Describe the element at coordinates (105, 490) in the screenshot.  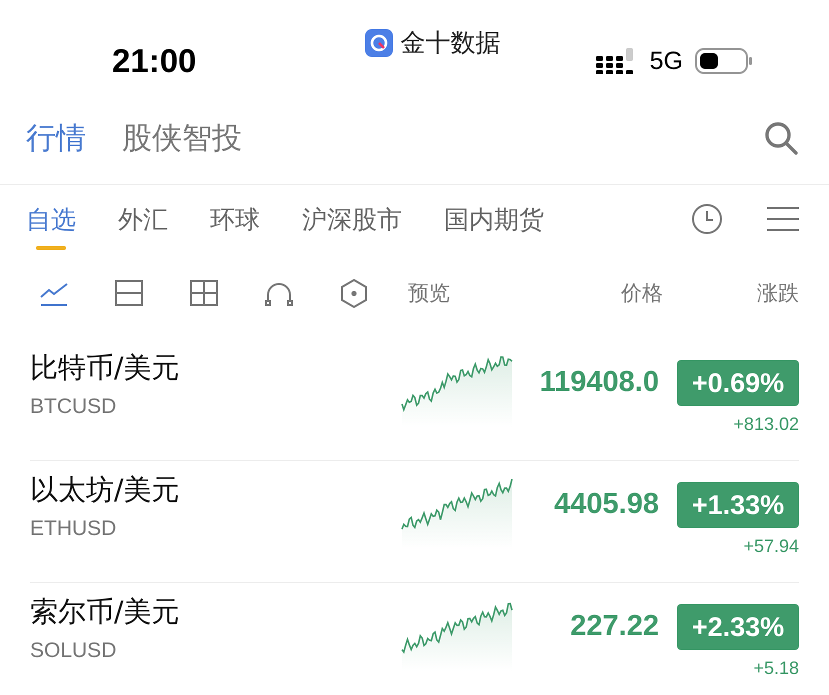
I see `instrument-name: 以太坊/美元` at that location.